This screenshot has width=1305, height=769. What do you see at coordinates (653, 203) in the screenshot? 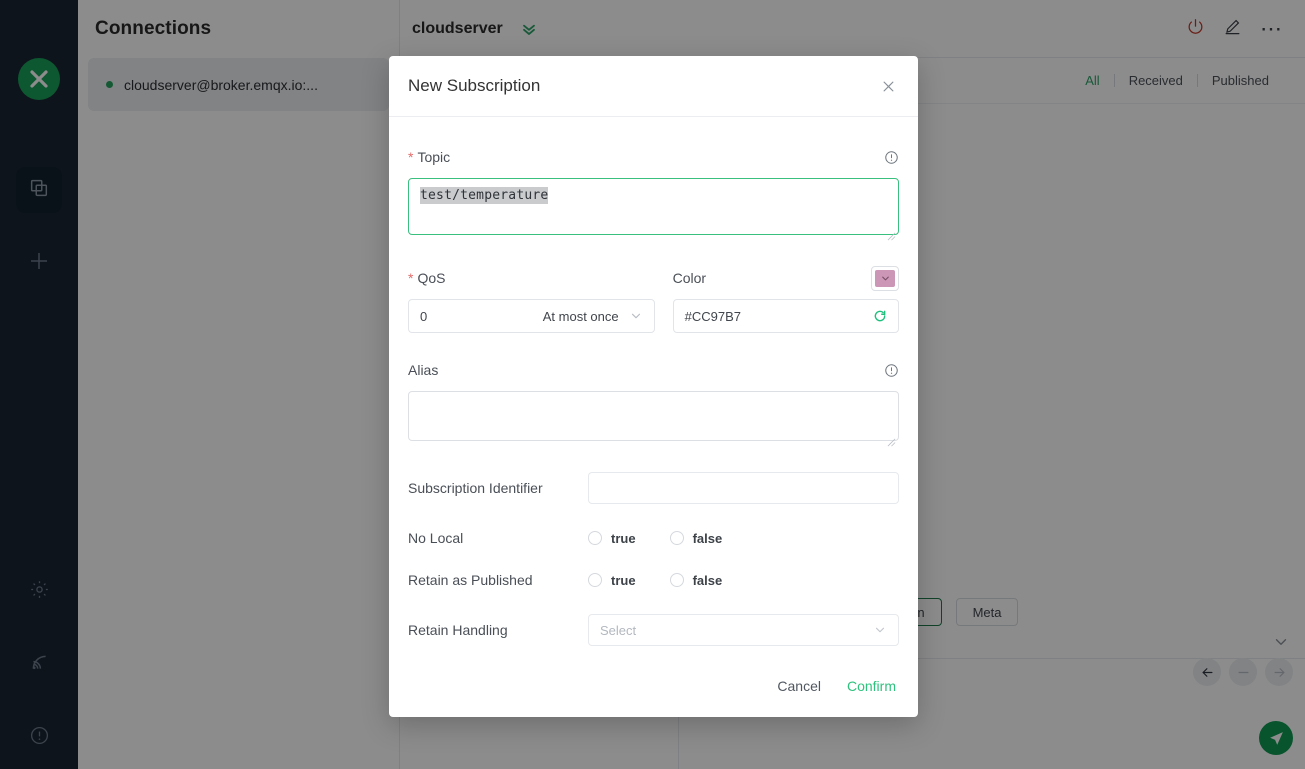
I see `topic-field-wrap: test/temperature` at bounding box center [653, 203].